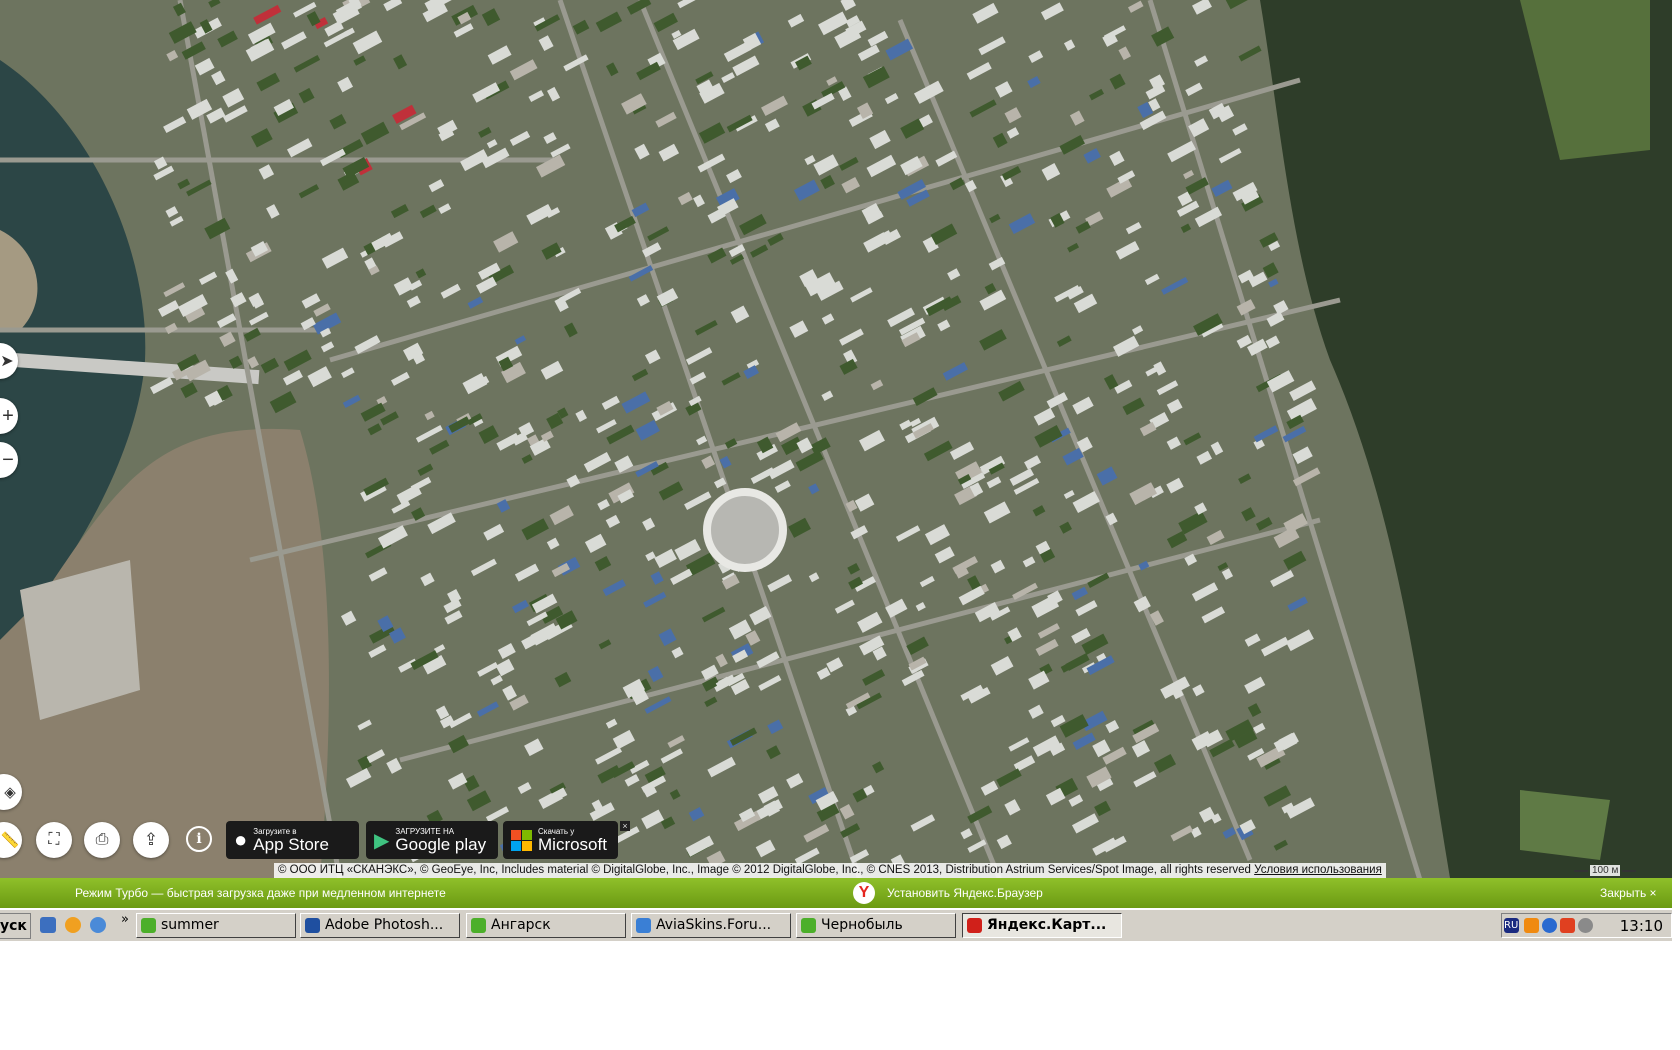 This screenshot has width=1680, height=1050. Describe the element at coordinates (125, 919) in the screenshot. I see `quicklaunch-more-button: »` at that location.